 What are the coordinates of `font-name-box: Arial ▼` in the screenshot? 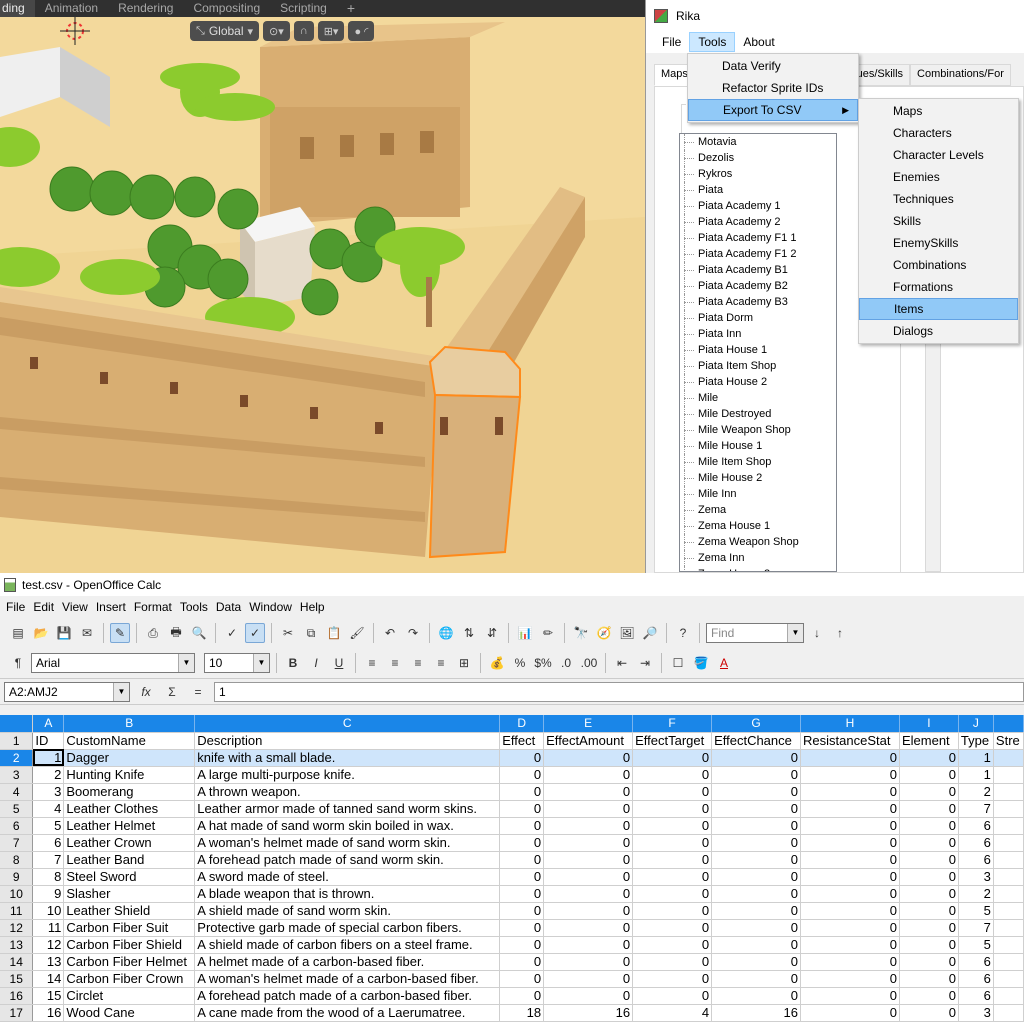 It's located at (113, 663).